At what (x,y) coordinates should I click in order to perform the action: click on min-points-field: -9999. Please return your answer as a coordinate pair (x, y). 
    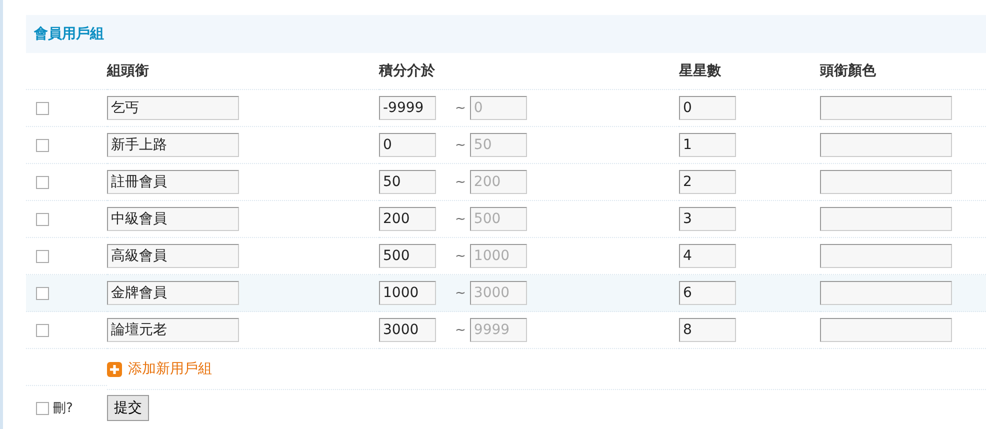
    Looking at the image, I should click on (407, 108).